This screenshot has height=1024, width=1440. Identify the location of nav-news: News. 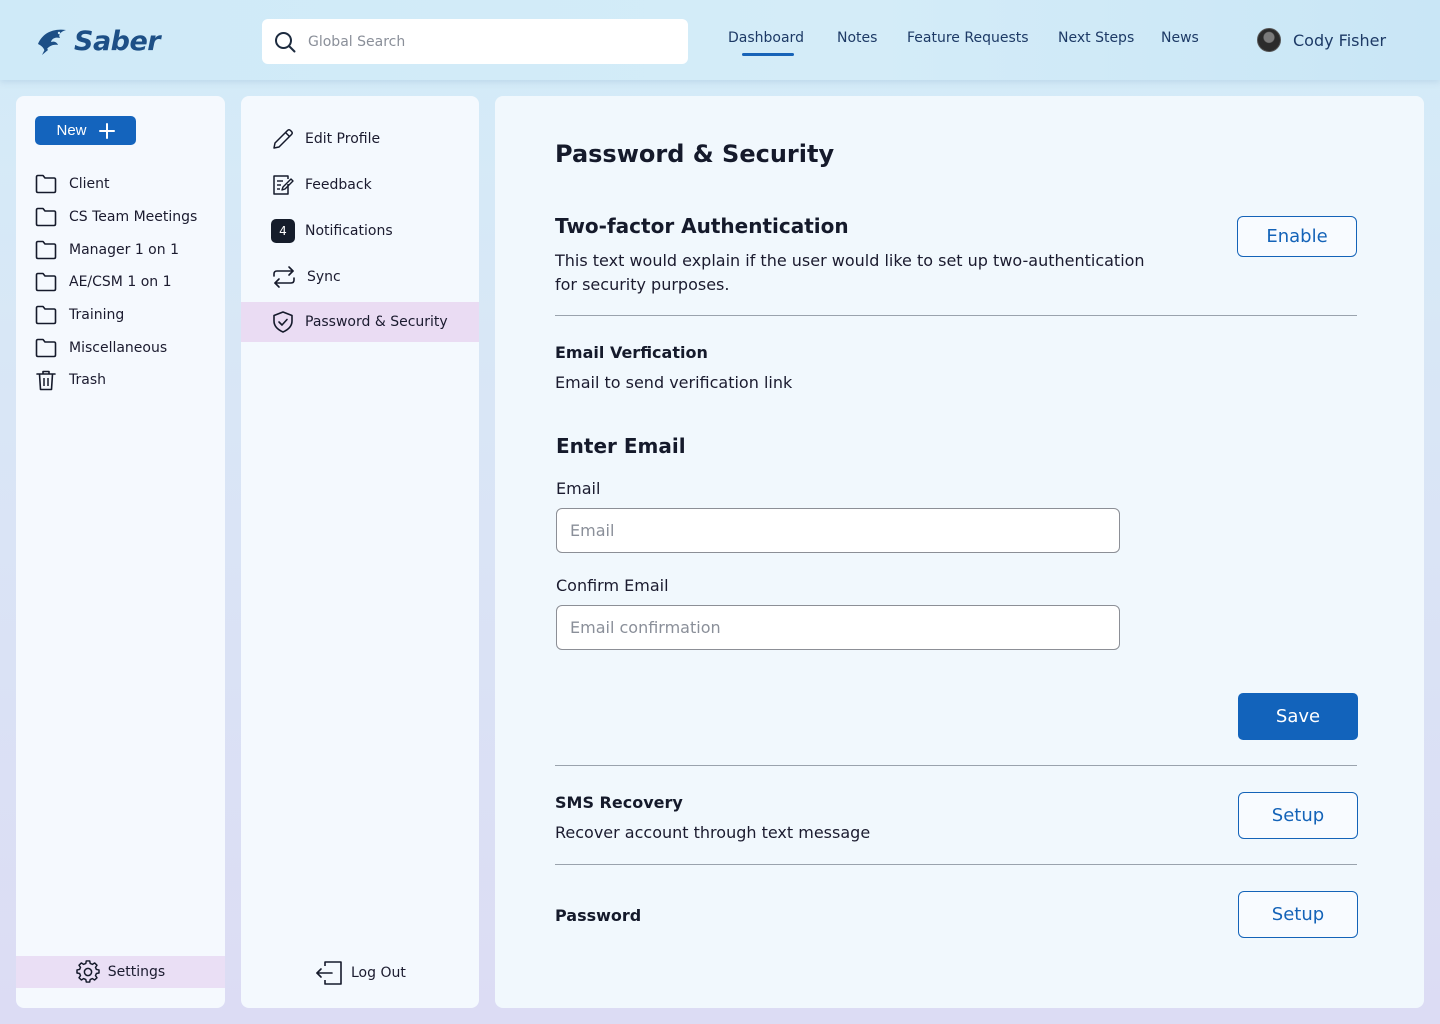
(1180, 38).